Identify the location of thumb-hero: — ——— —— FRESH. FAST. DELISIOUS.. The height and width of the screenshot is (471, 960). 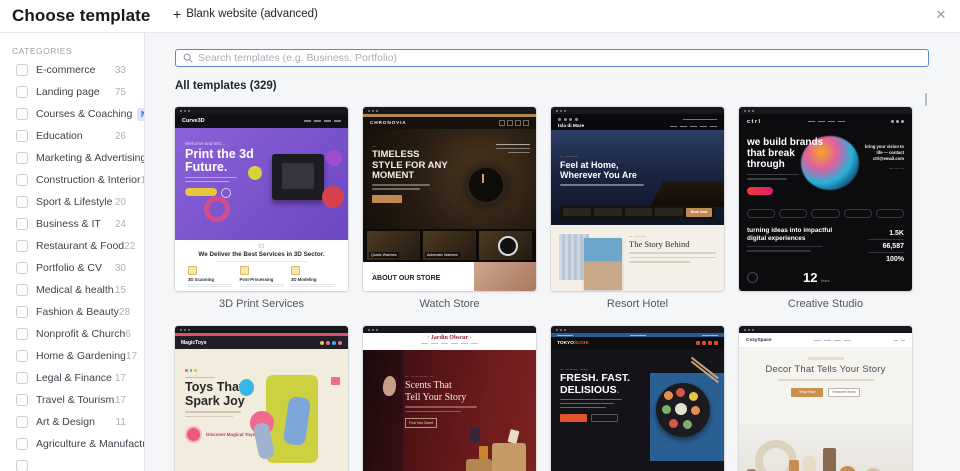
(637, 410).